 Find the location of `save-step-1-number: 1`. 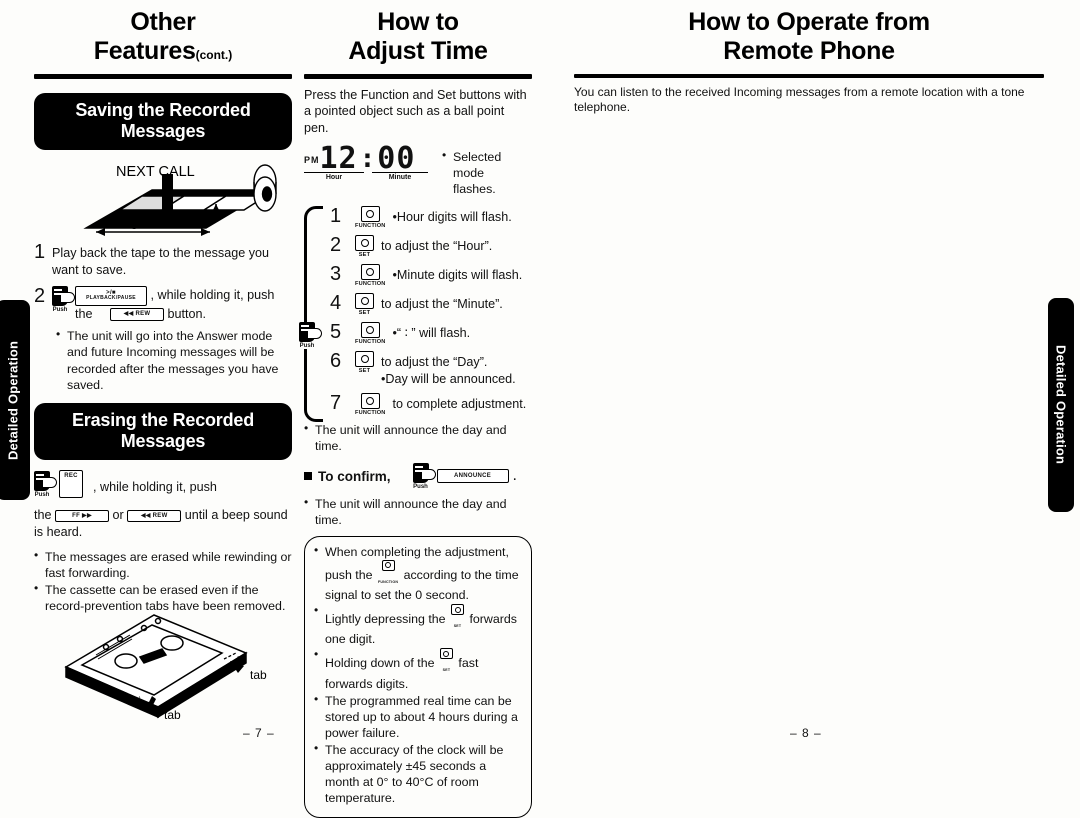

save-step-1-number: 1 is located at coordinates (40, 251).